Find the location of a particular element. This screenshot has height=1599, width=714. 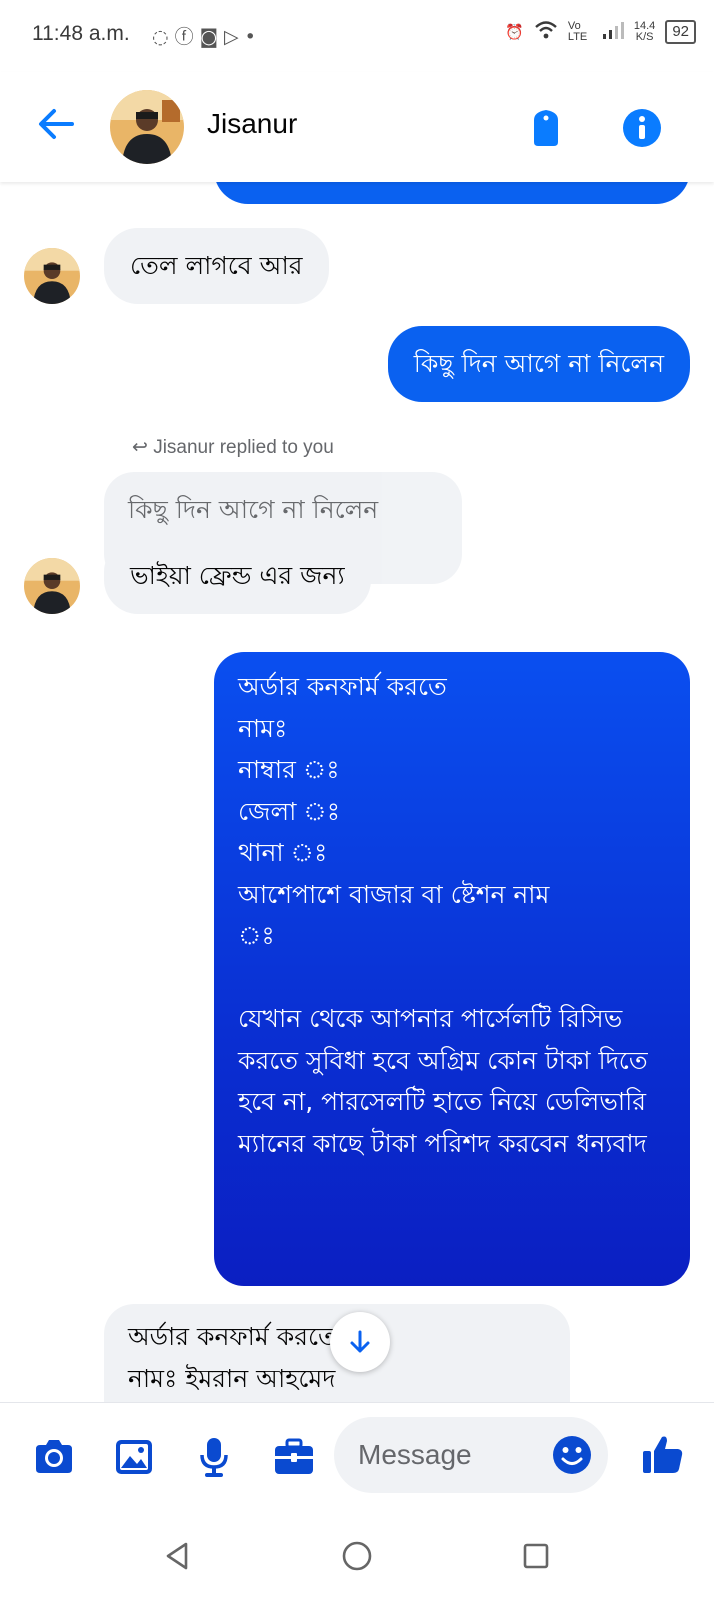

circle-home-icon is located at coordinates (357, 1556).